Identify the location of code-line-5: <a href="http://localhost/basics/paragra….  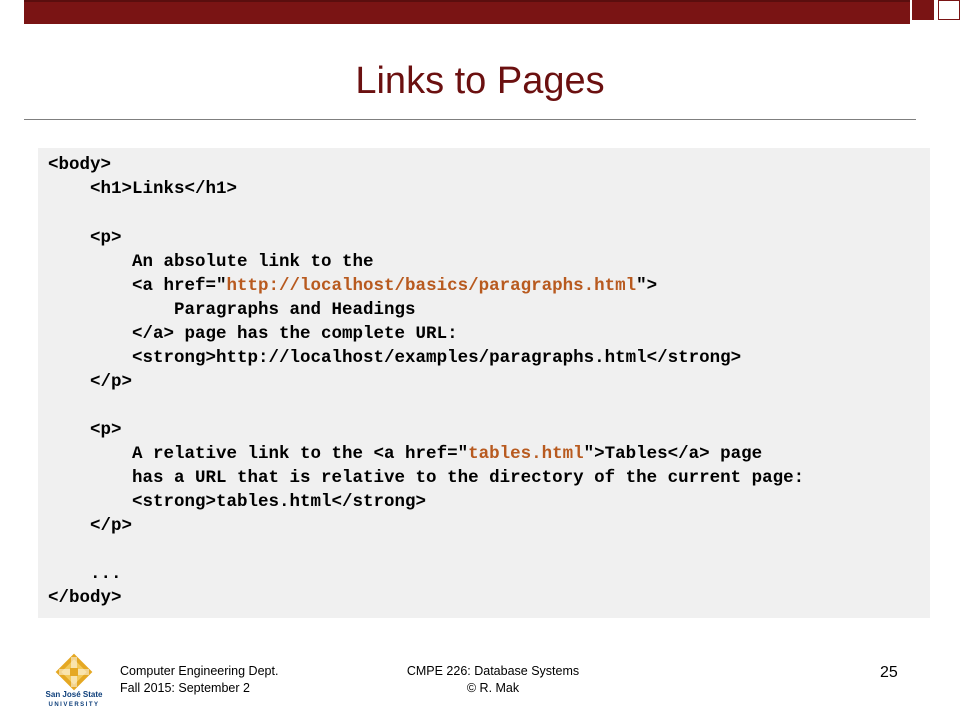
(352, 286).